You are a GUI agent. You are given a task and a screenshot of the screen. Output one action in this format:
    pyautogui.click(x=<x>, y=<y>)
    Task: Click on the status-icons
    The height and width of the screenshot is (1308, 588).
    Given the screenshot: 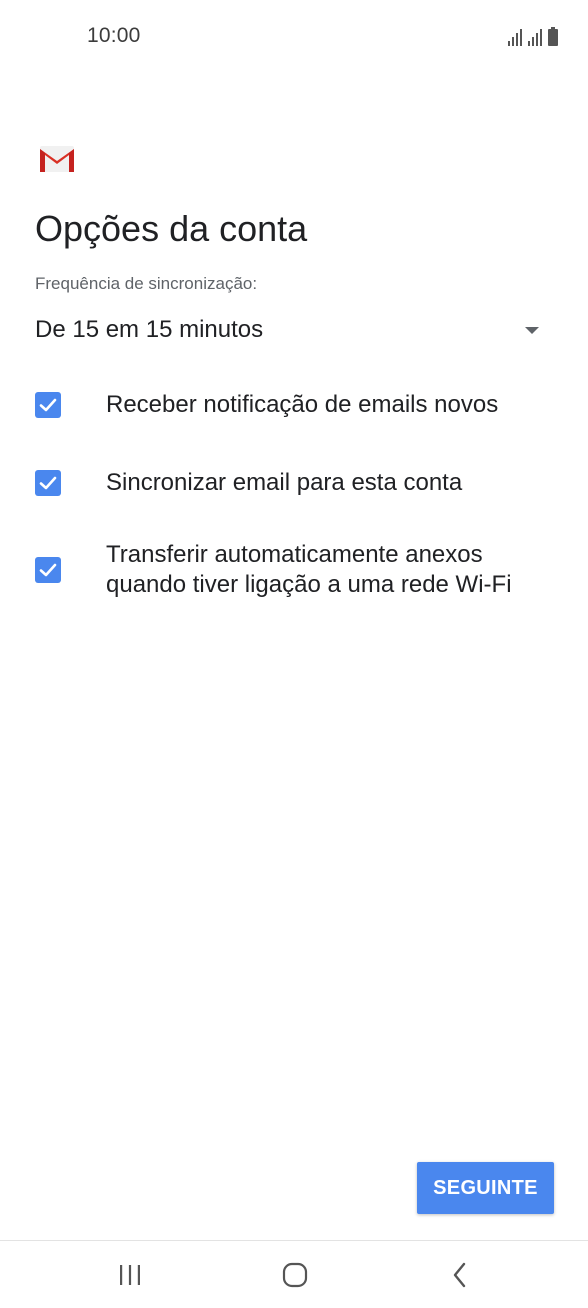 What is the action you would take?
    pyautogui.click(x=533, y=36)
    